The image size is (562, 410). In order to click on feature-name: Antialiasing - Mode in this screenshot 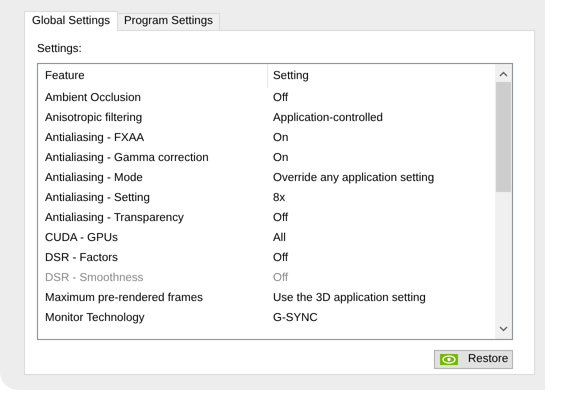, I will do `click(94, 178)`.